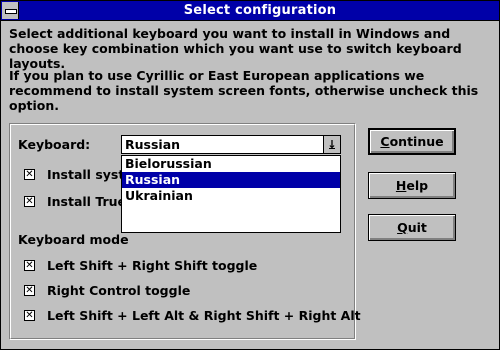  I want to click on keyboard-mode-label: Keyboard mode, so click(73, 239).